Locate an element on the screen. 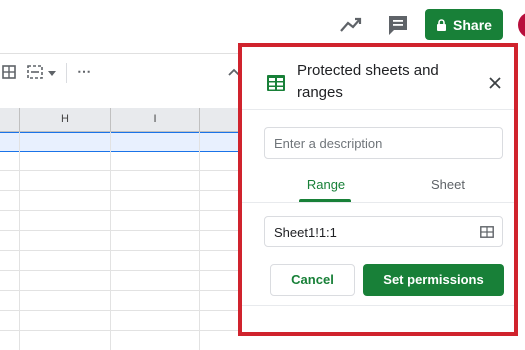  column-header-row: H I is located at coordinates (122, 120).